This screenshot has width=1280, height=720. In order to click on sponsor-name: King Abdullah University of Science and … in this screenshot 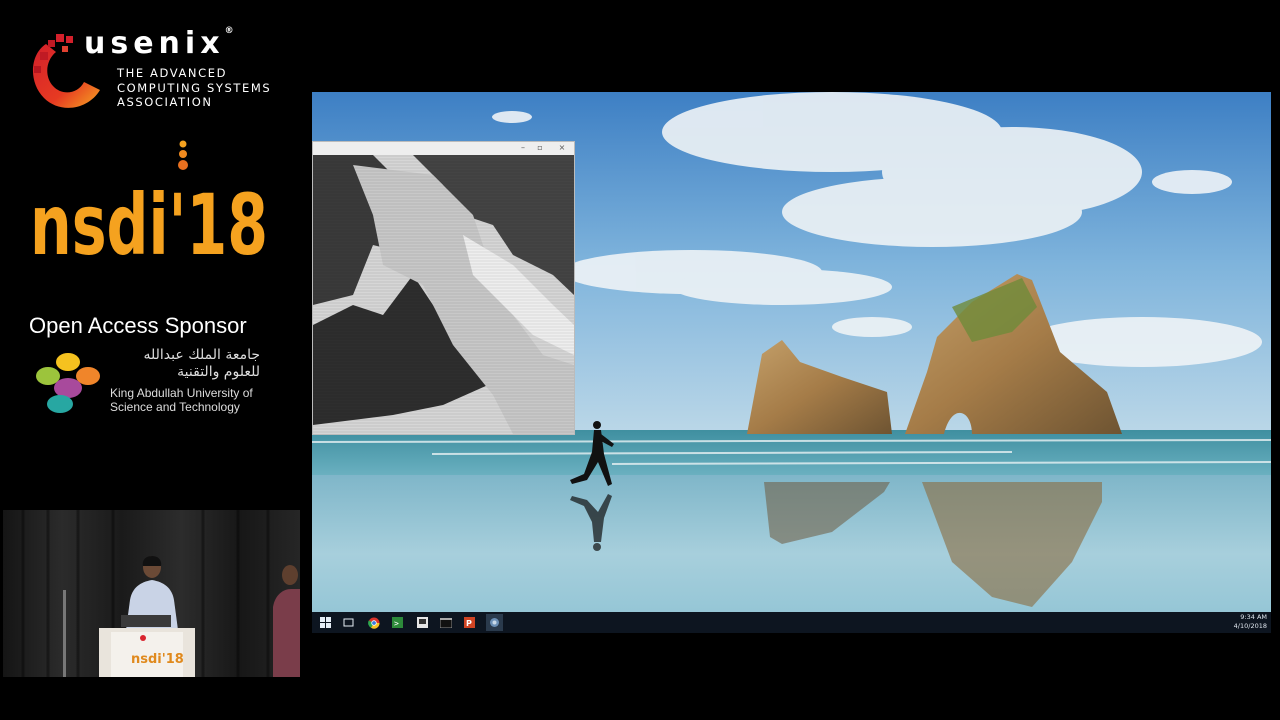, I will do `click(181, 400)`.